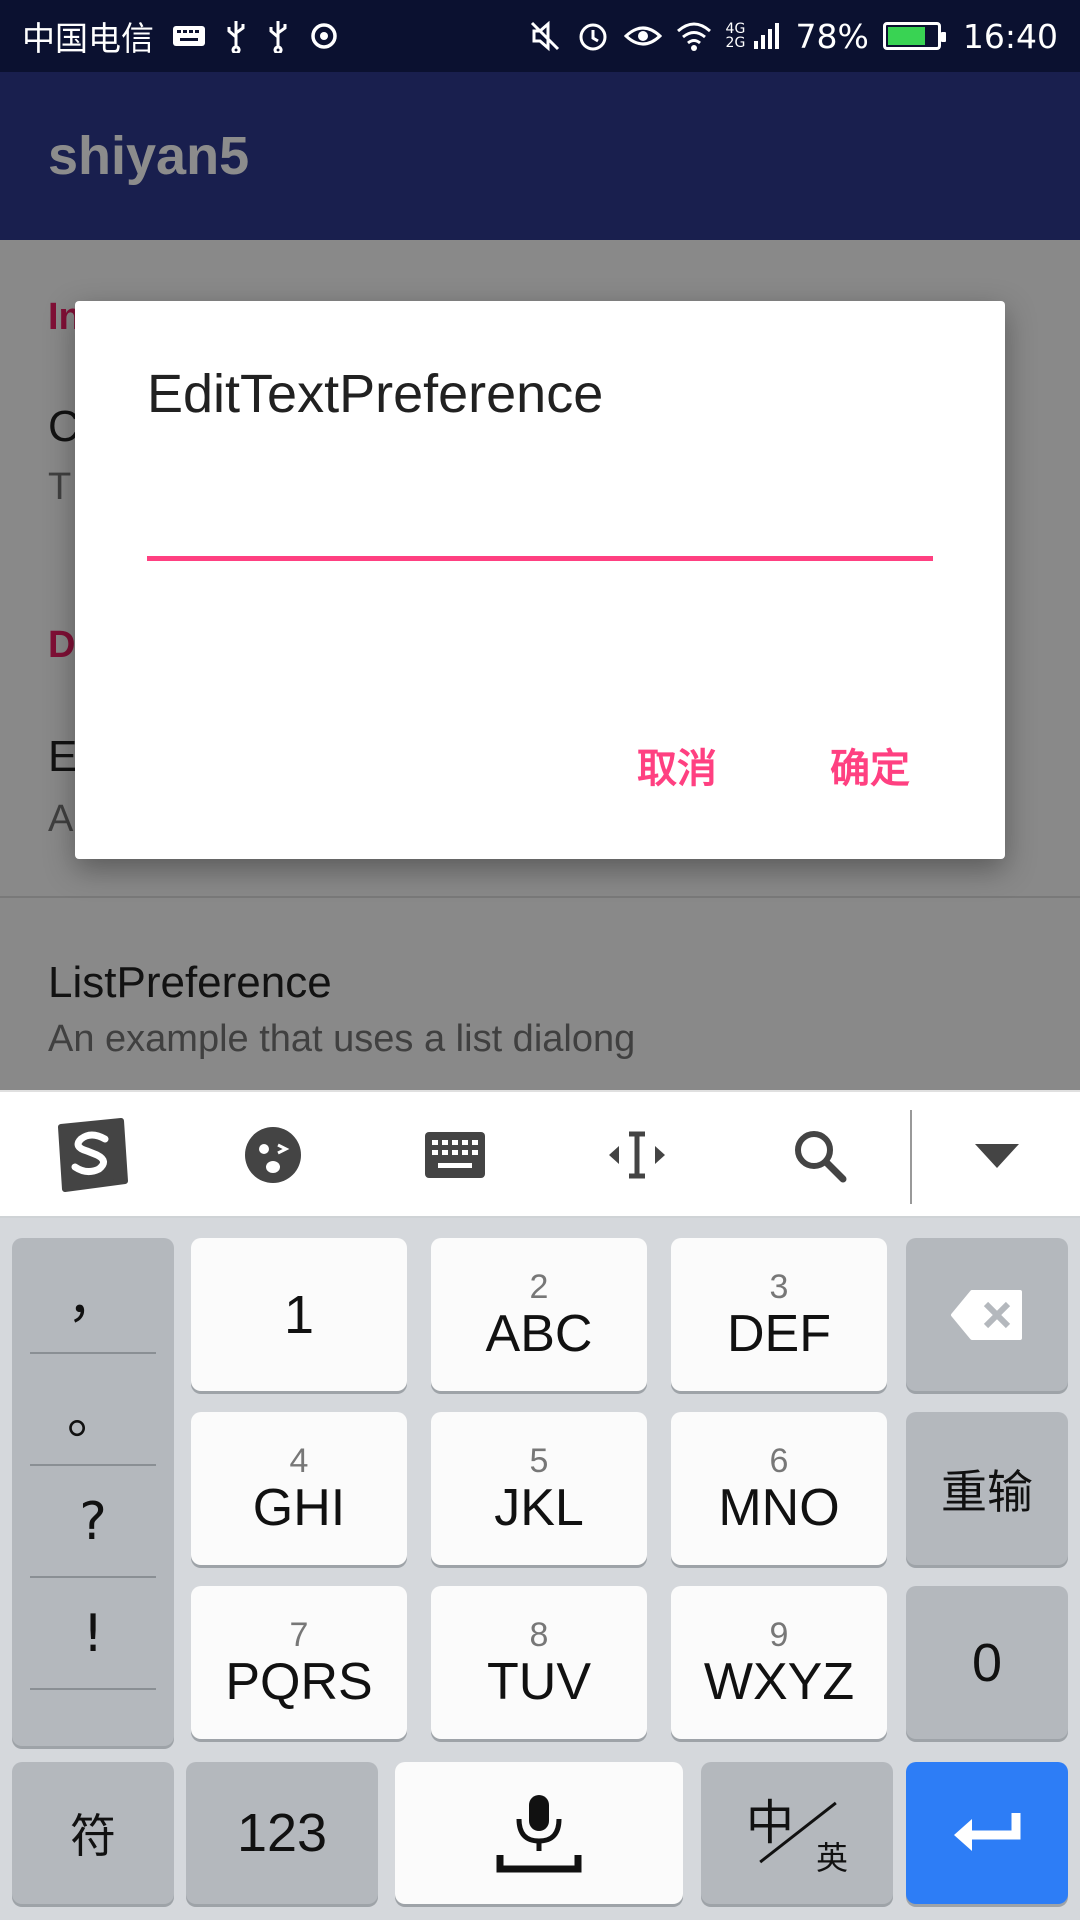 The width and height of the screenshot is (1080, 1920). I want to click on emoji-icon, so click(273, 1155).